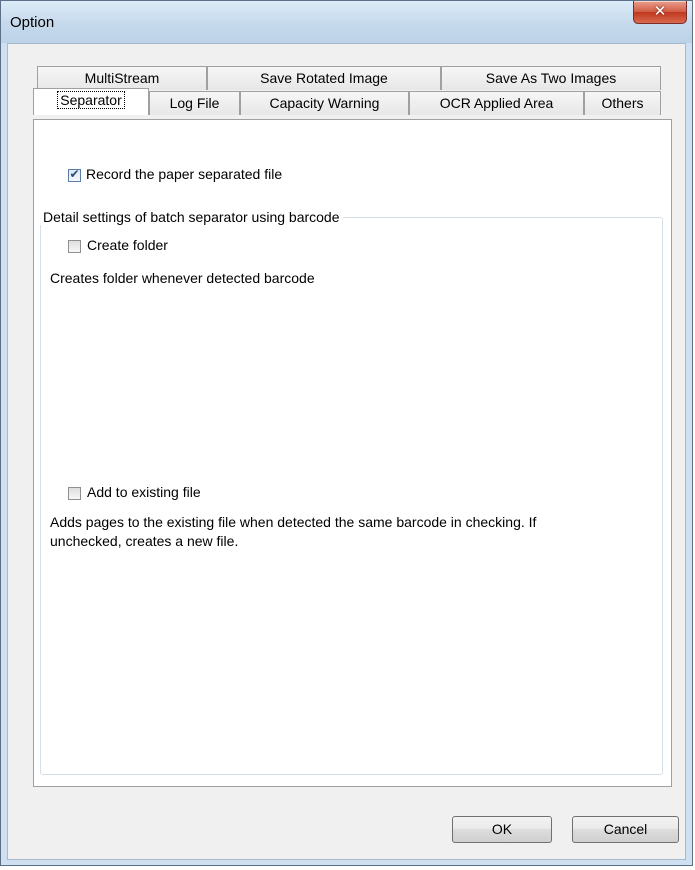 This screenshot has height=870, width=695. Describe the element at coordinates (74, 493) in the screenshot. I see `add-to-existing-file-checkbox` at that location.